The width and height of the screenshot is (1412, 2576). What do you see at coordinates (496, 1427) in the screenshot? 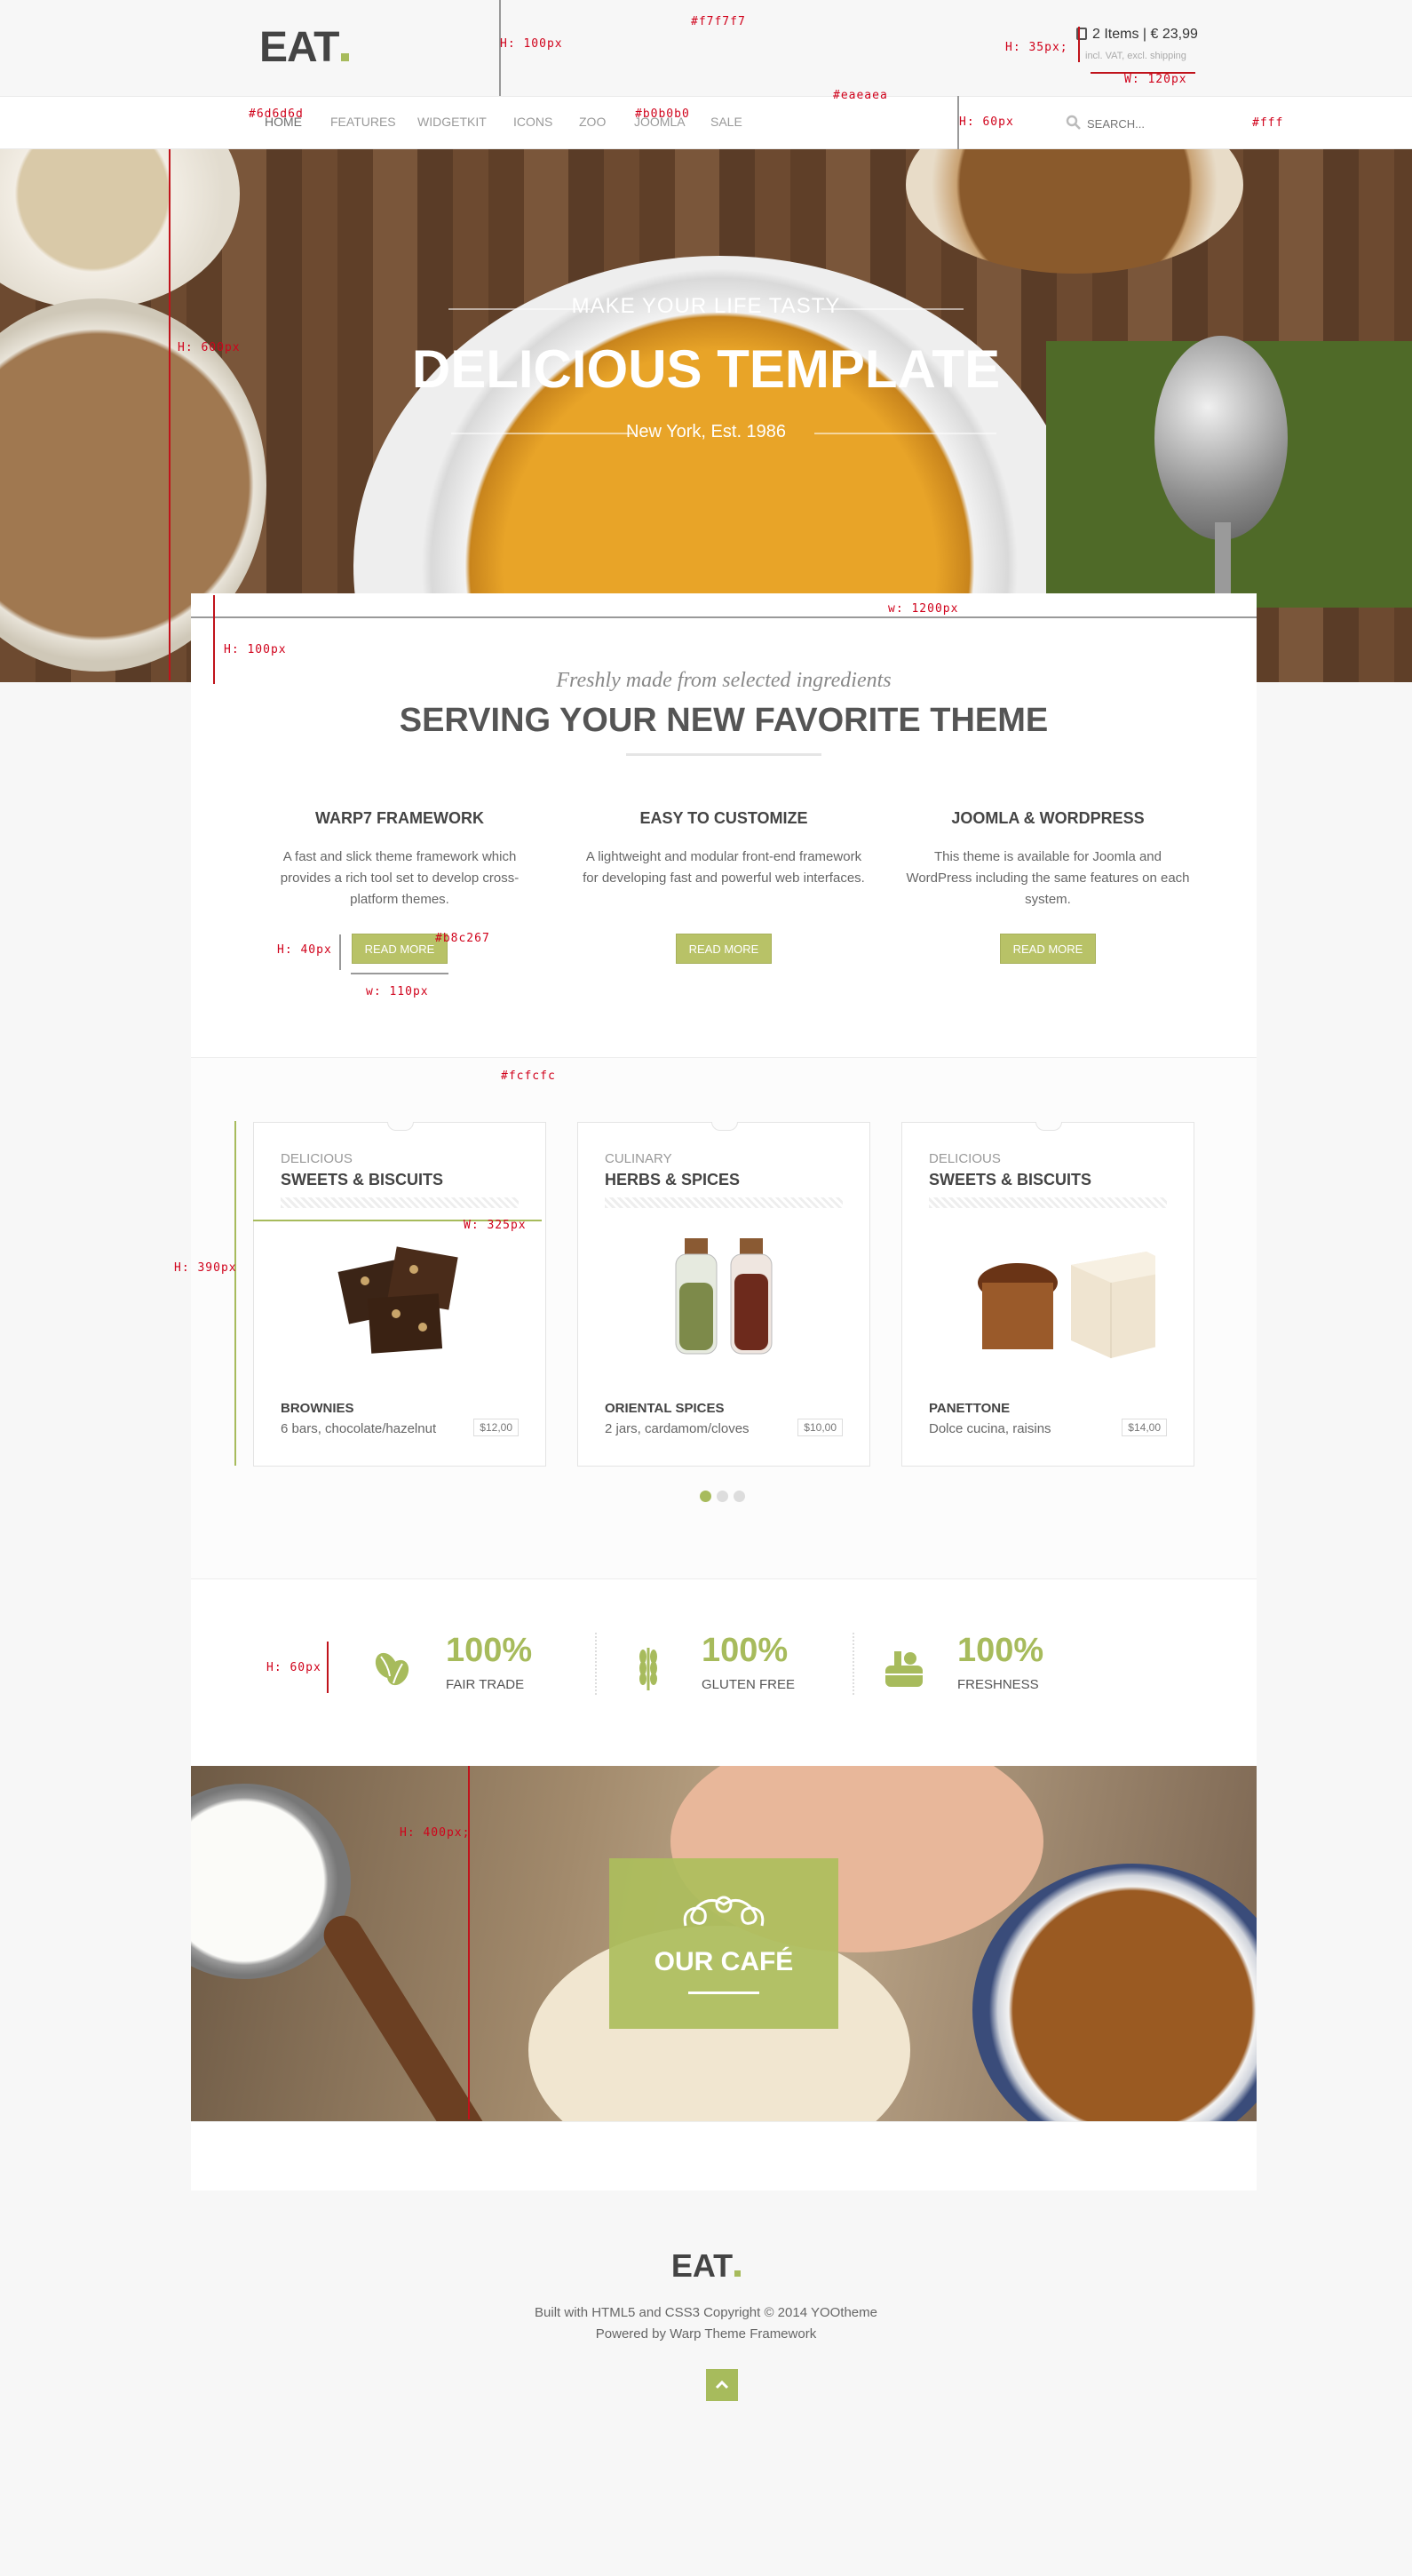
I see `product-price: $12,00` at bounding box center [496, 1427].